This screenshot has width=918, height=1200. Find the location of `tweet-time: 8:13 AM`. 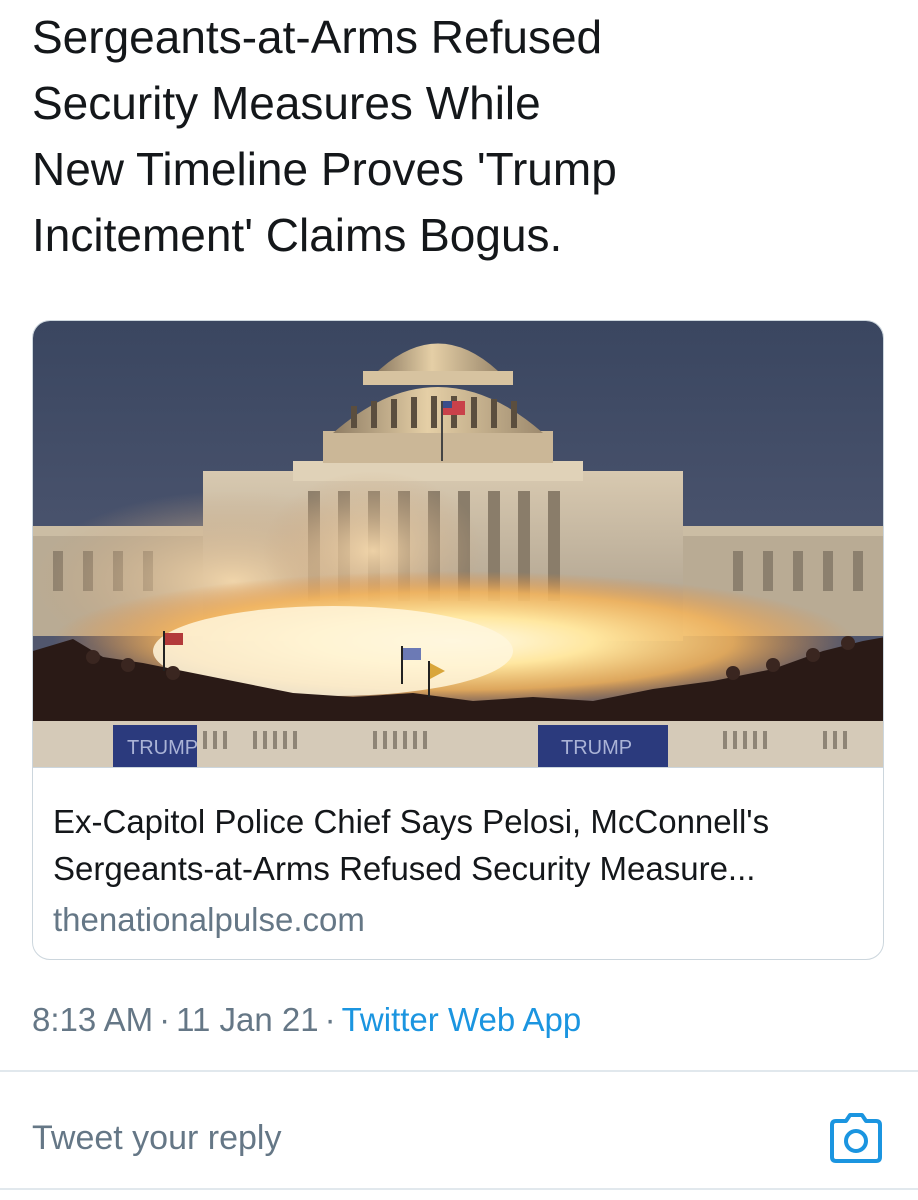

tweet-time: 8:13 AM is located at coordinates (93, 1019).